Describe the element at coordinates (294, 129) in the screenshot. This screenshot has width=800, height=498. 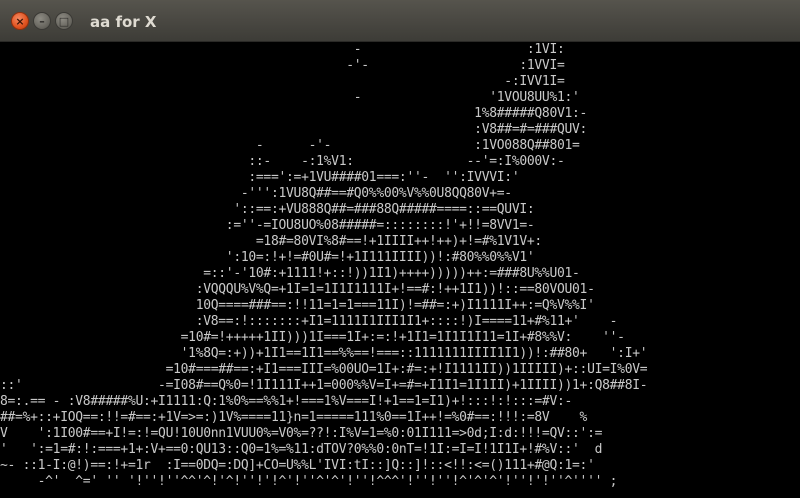
I see `ascii-line: :V8##=#=###QUV:` at that location.